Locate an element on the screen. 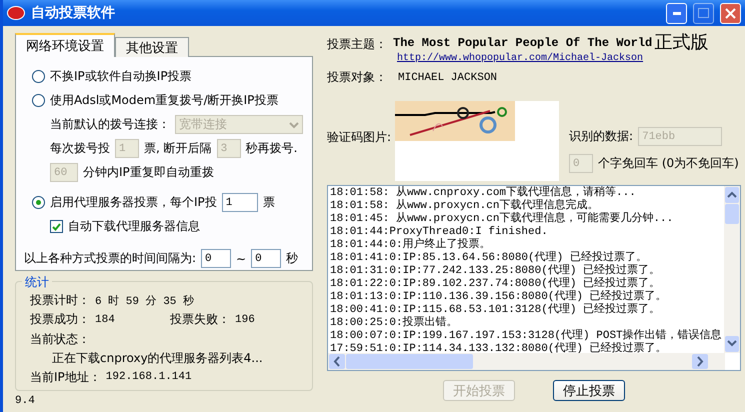  interval-label: 以上各种方式投票的时间间隔为: is located at coordinates (110, 258).